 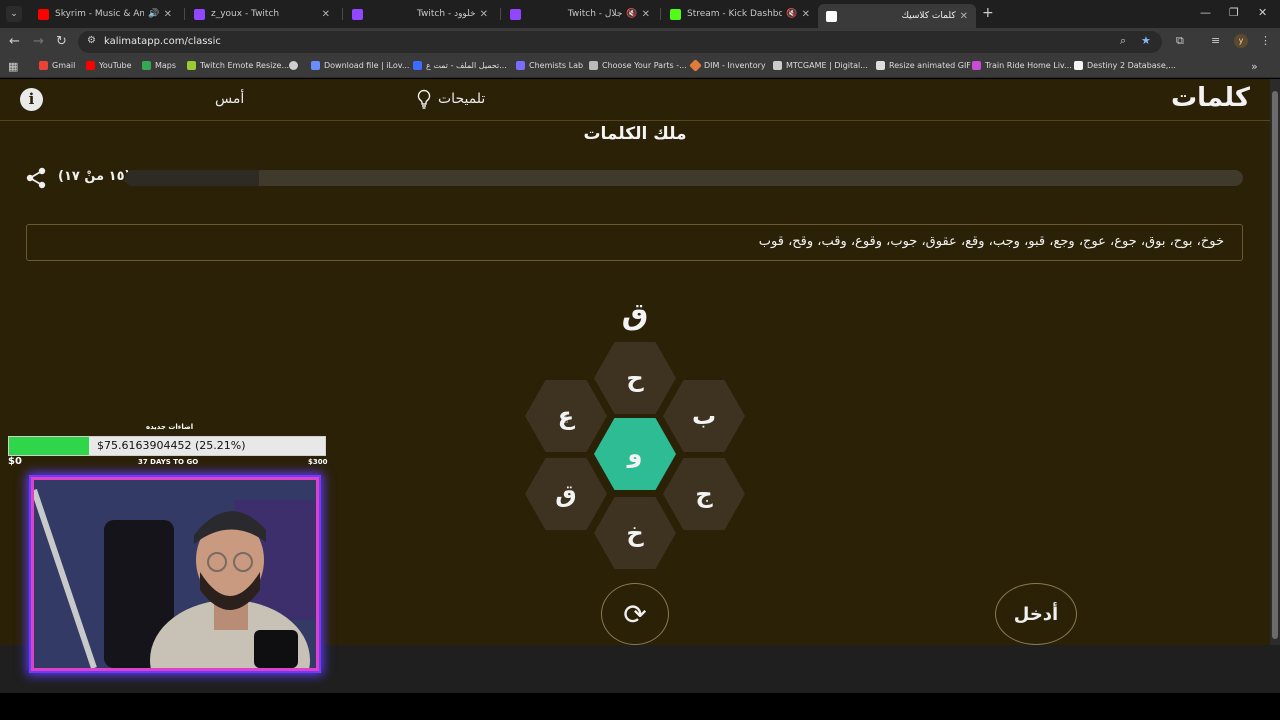 I want to click on bookmark-globe, so click(x=295, y=65).